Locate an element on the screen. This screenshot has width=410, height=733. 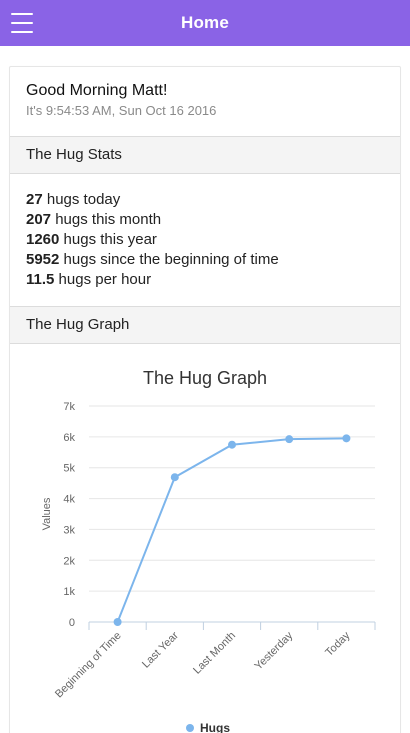
y-tick-label: 1k is located at coordinates (69, 592).